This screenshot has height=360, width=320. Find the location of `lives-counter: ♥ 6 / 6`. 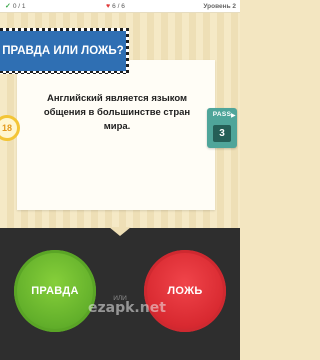

lives-counter: ♥ 6 / 6 is located at coordinates (115, 6).